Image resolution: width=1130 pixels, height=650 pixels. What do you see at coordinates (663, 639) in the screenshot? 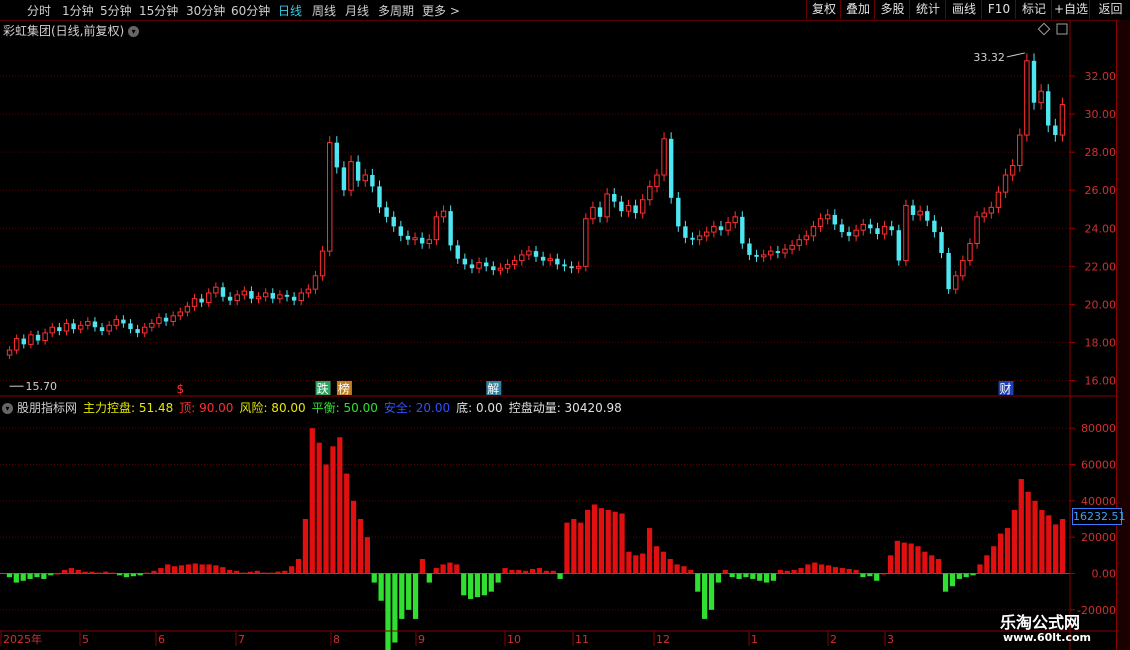
I see `x-axis-label: 12` at bounding box center [663, 639].